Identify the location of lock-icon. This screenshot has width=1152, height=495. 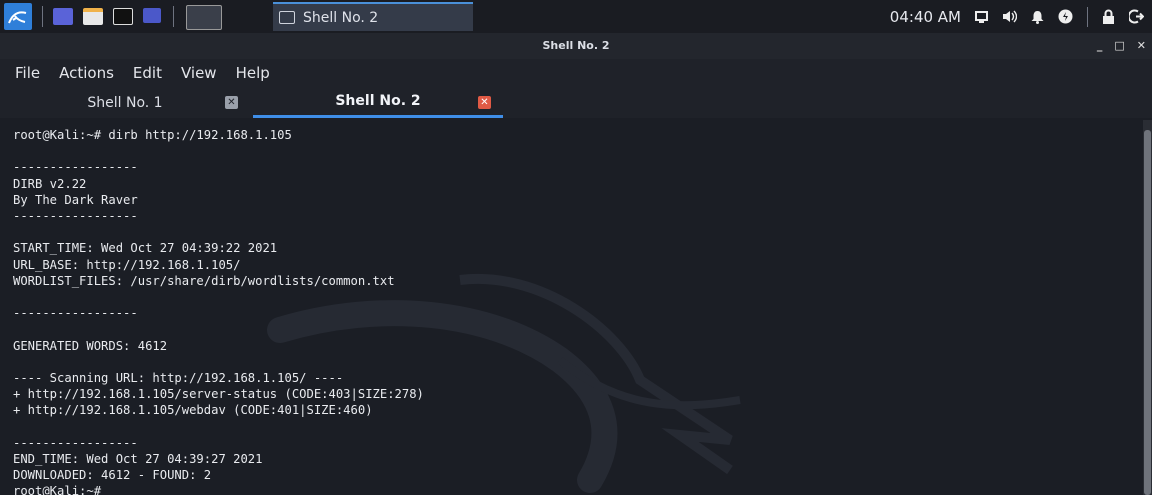
(1108, 16).